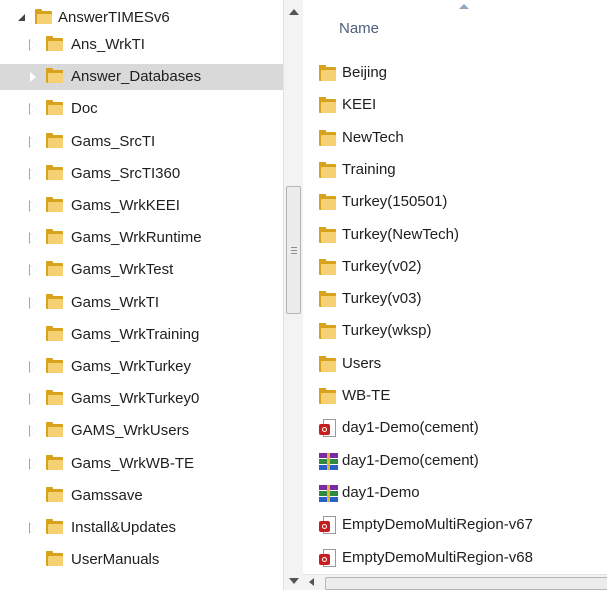  What do you see at coordinates (84, 109) in the screenshot?
I see `tree-item-label: Doc` at bounding box center [84, 109].